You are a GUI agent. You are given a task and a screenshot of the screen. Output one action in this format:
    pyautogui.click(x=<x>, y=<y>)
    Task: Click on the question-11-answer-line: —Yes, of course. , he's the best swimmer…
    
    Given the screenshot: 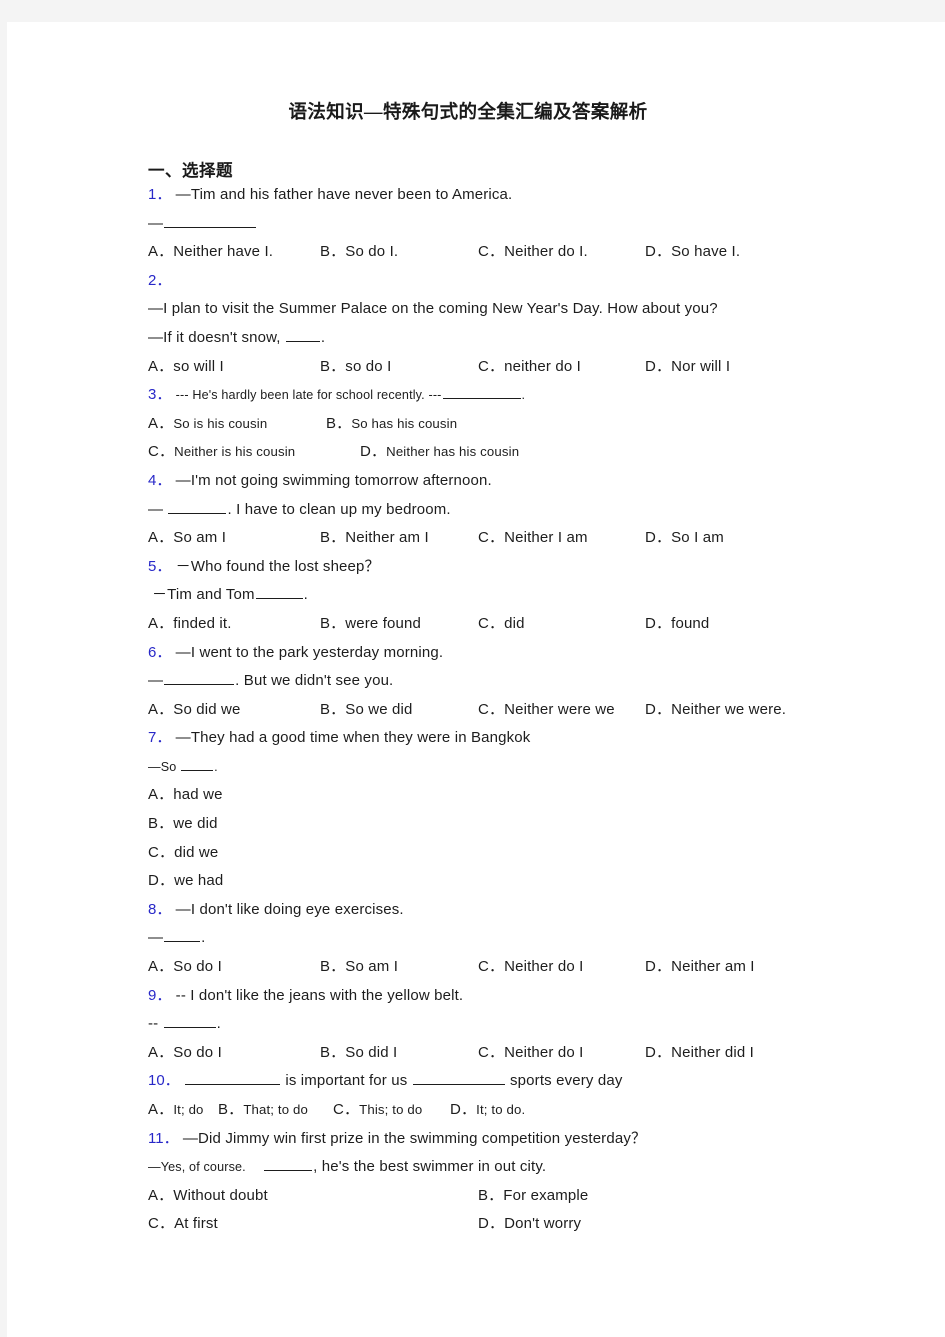 What is the action you would take?
    pyautogui.click(x=531, y=1167)
    